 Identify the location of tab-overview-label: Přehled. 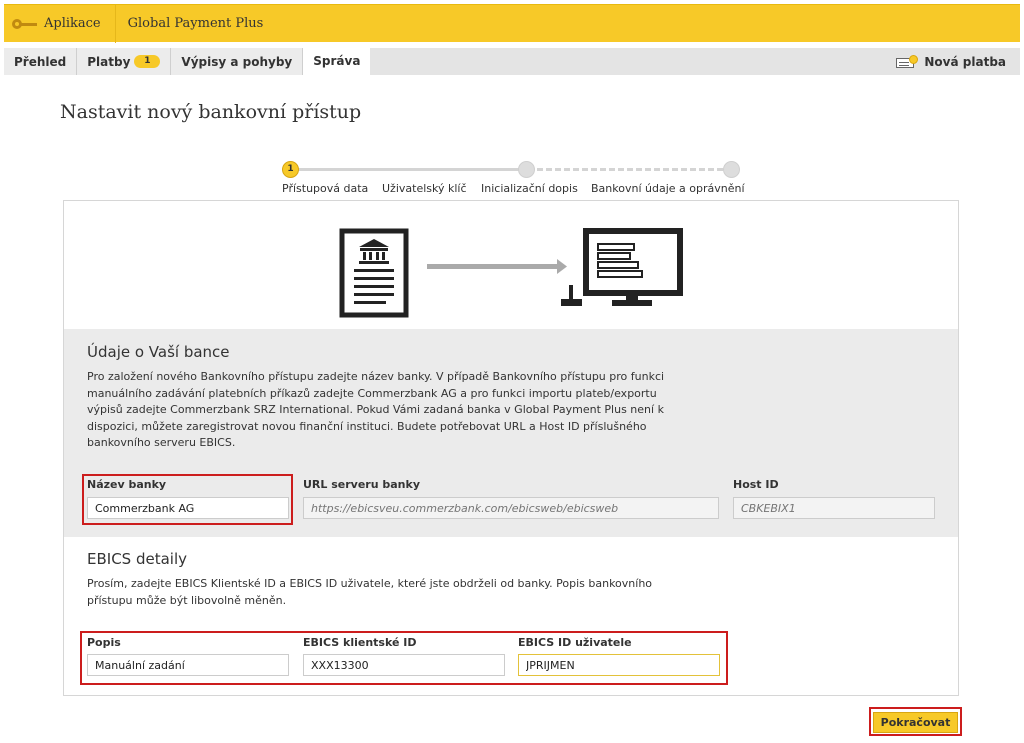
(40, 61).